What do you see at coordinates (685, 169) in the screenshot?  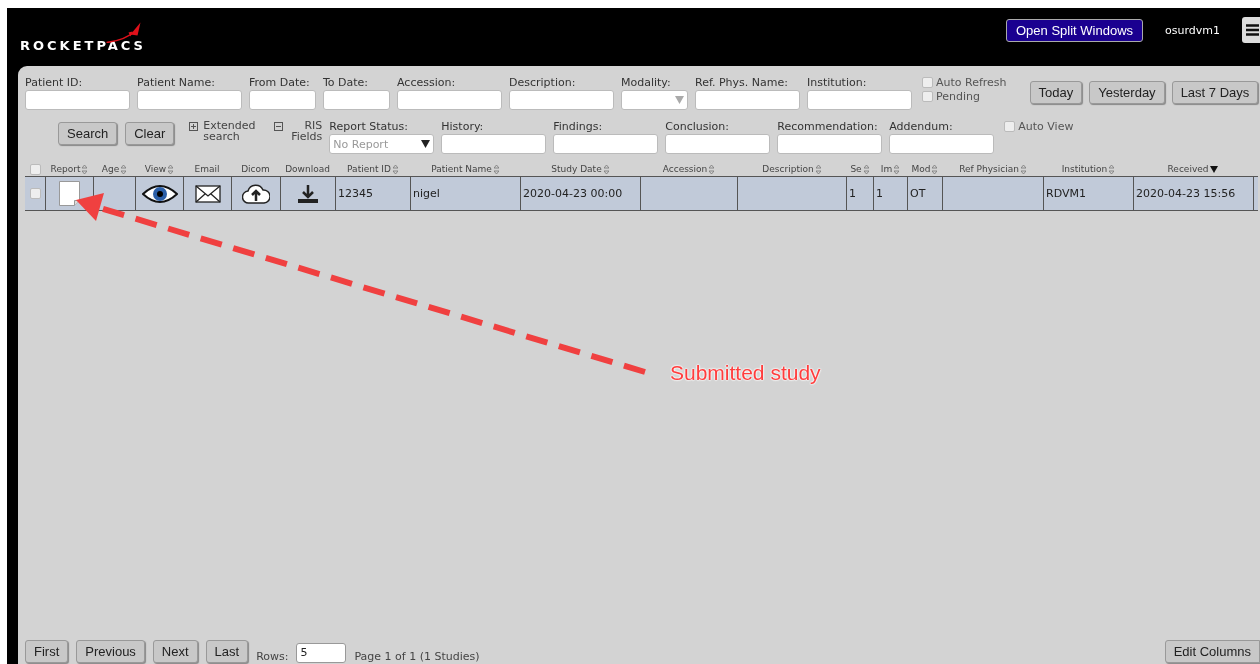 I see `column-header: Accession` at bounding box center [685, 169].